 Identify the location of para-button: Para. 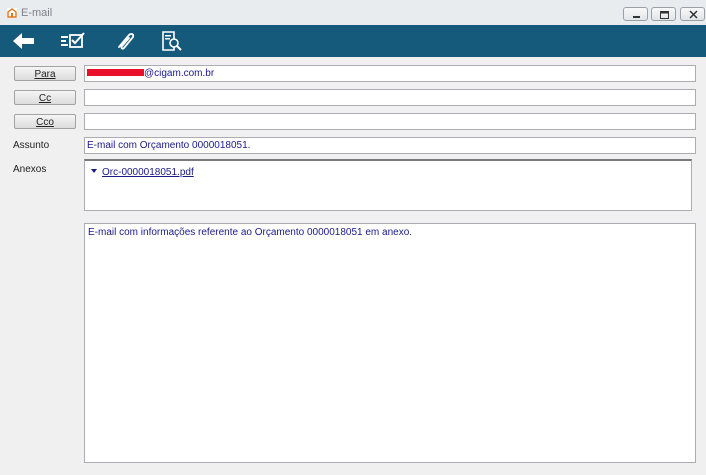
(45, 73).